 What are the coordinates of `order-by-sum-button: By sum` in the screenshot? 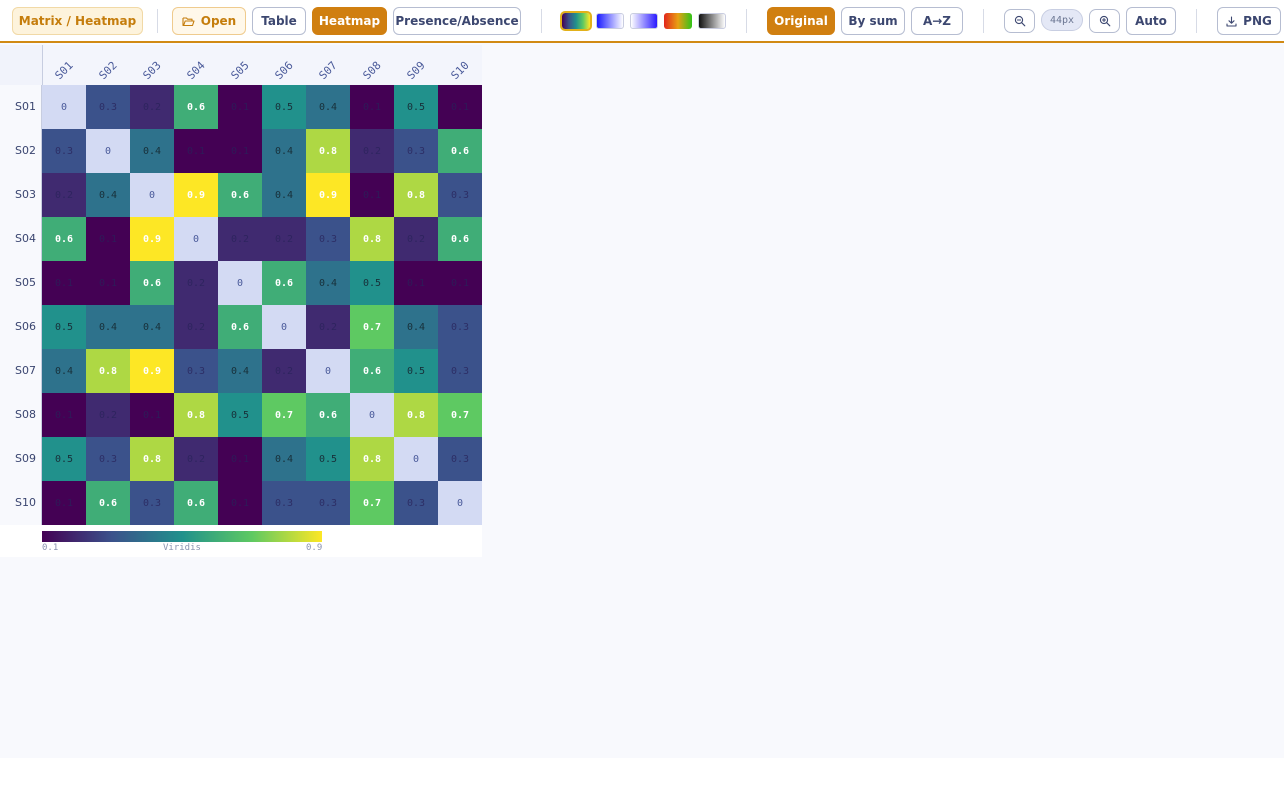 It's located at (873, 21).